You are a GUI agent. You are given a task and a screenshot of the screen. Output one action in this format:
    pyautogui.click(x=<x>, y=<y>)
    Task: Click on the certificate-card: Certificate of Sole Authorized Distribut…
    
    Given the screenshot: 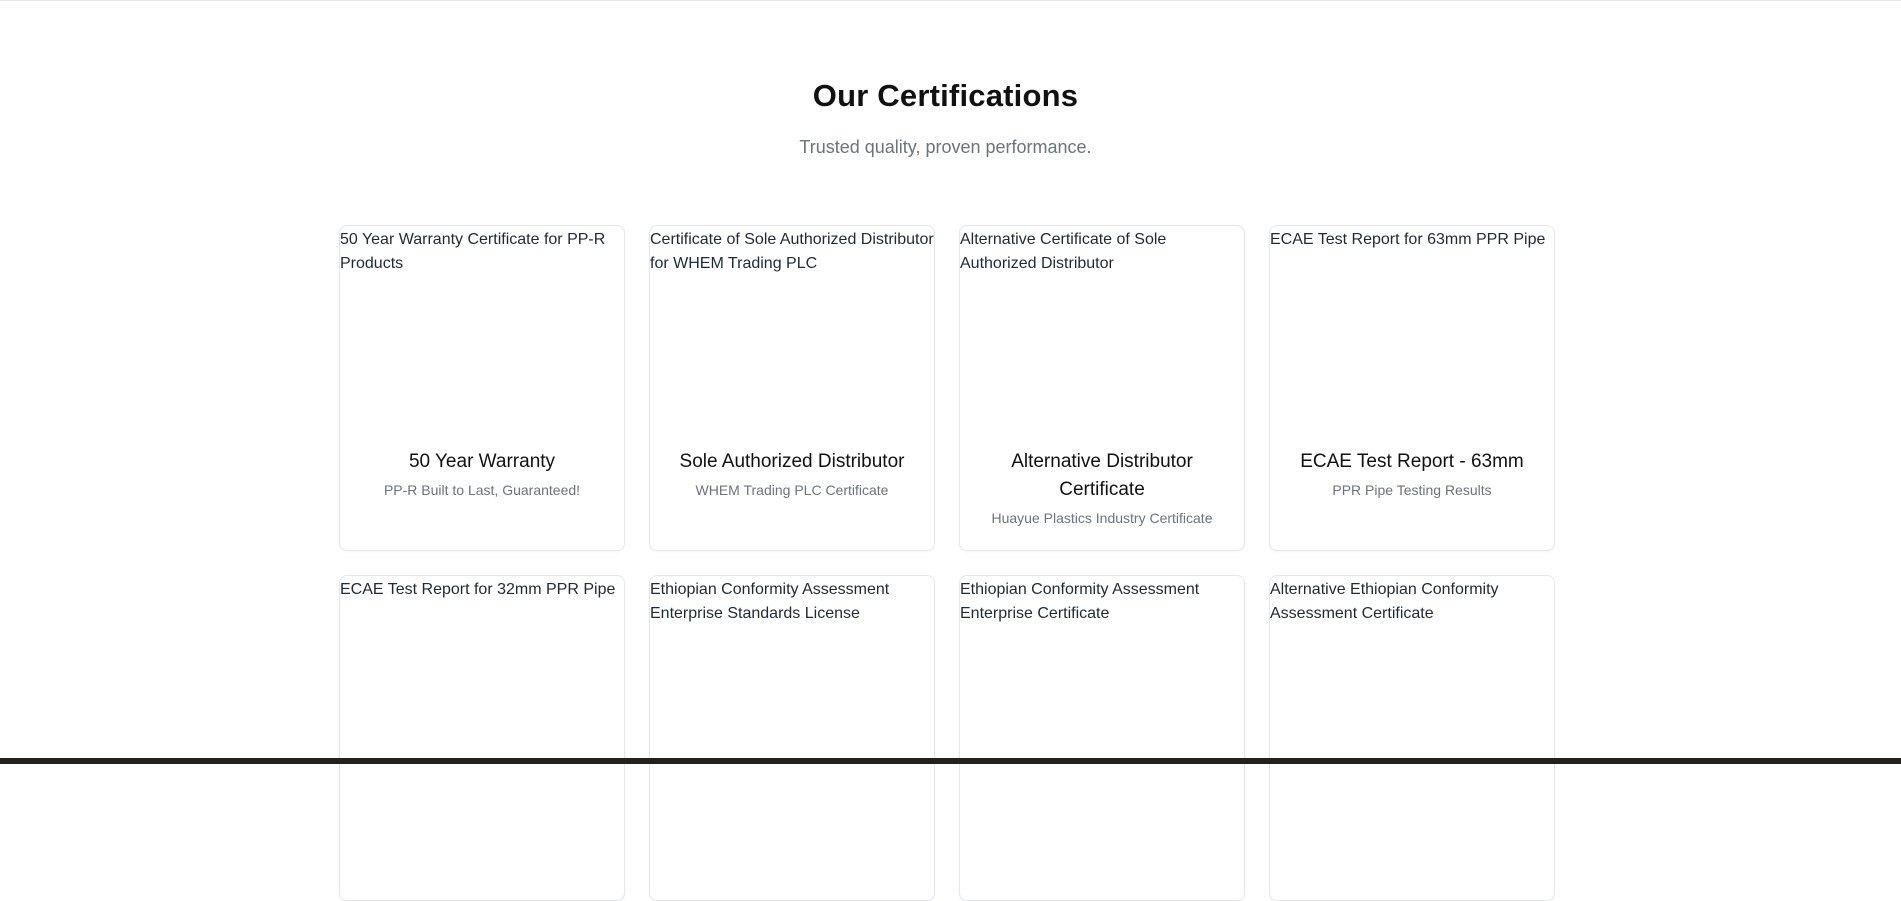 What is the action you would take?
    pyautogui.click(x=792, y=388)
    